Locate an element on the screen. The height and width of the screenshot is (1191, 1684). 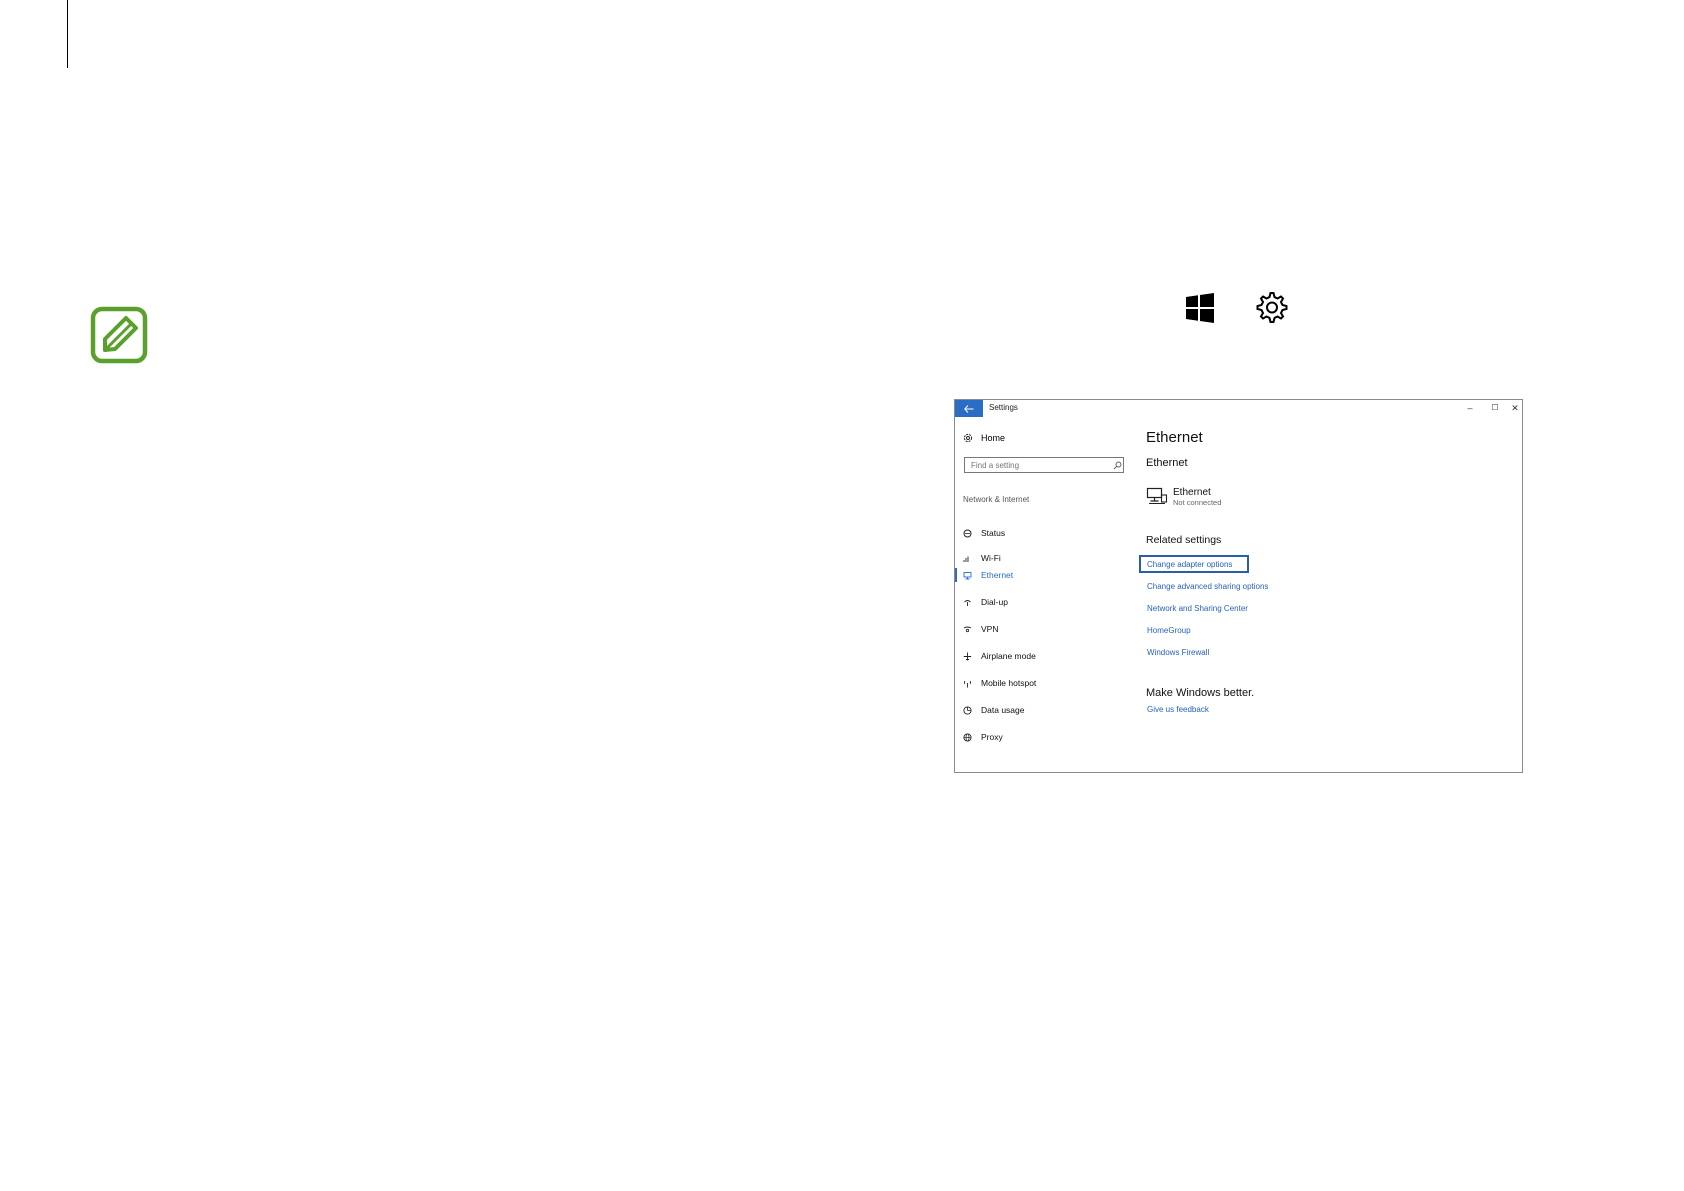
section-title: Ethernet is located at coordinates (1167, 463).